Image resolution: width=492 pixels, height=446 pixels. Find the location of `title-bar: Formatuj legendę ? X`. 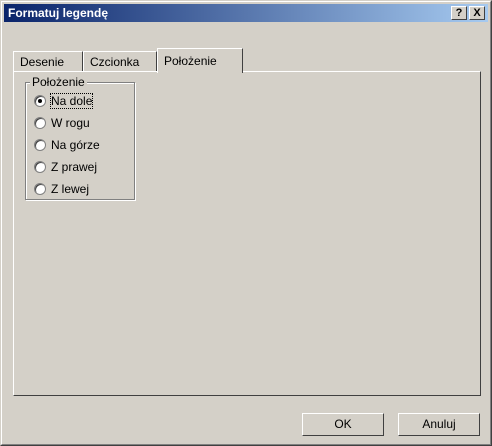

title-bar: Formatuj legendę ? X is located at coordinates (246, 13).